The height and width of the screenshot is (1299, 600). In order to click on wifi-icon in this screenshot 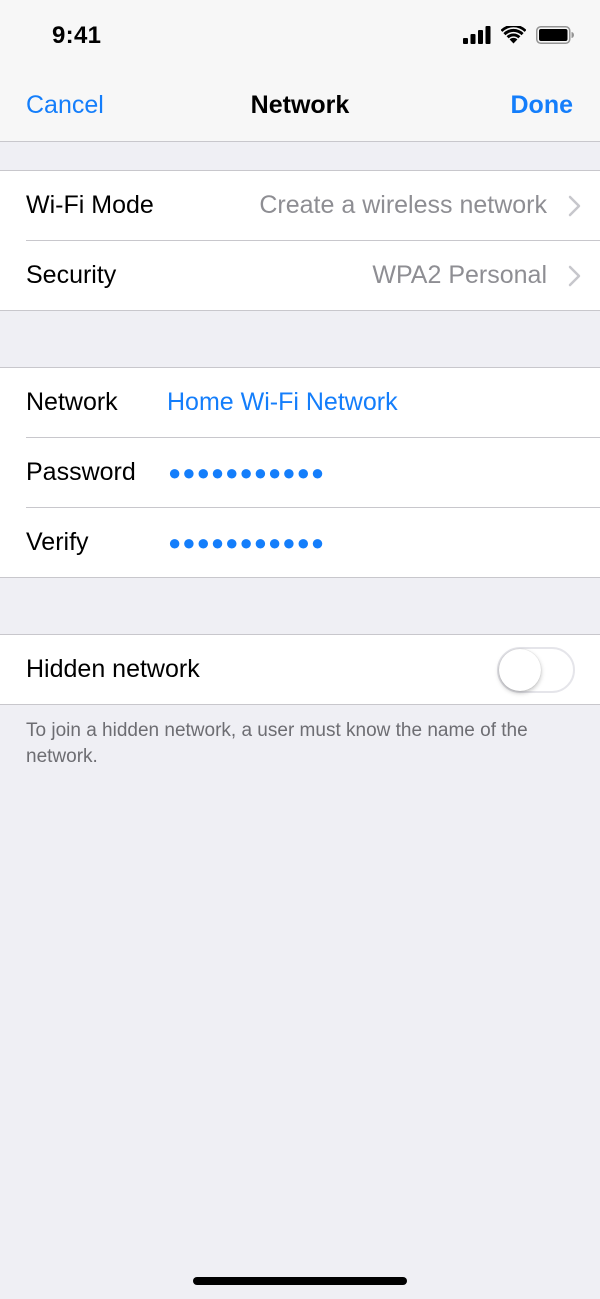, I will do `click(513, 35)`.